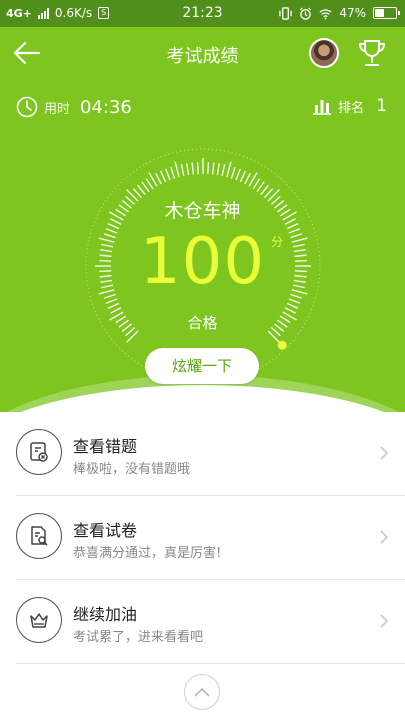 The width and height of the screenshot is (405, 720). I want to click on trophy-icon, so click(372, 53).